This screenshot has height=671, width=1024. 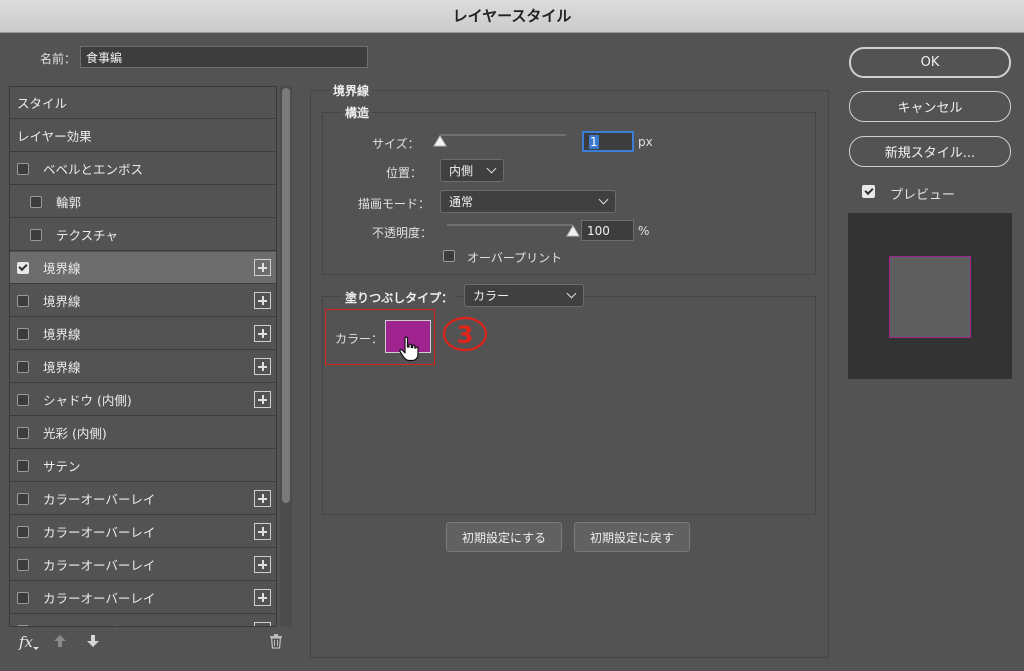 What do you see at coordinates (504, 537) in the screenshot?
I see `make-default-button: 初期設定にする` at bounding box center [504, 537].